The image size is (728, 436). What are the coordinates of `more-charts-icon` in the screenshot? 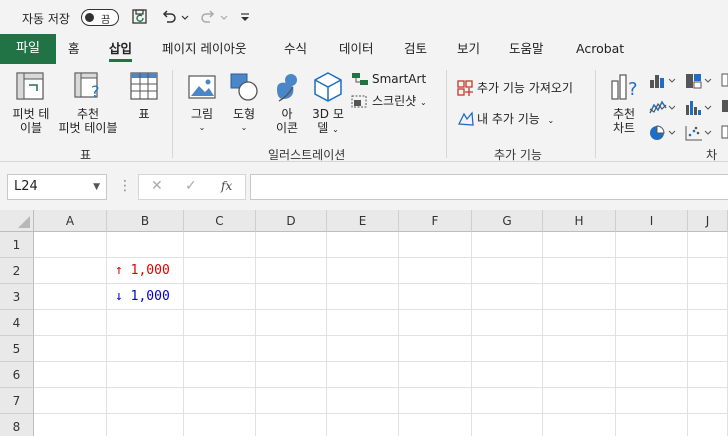 It's located at (724, 107).